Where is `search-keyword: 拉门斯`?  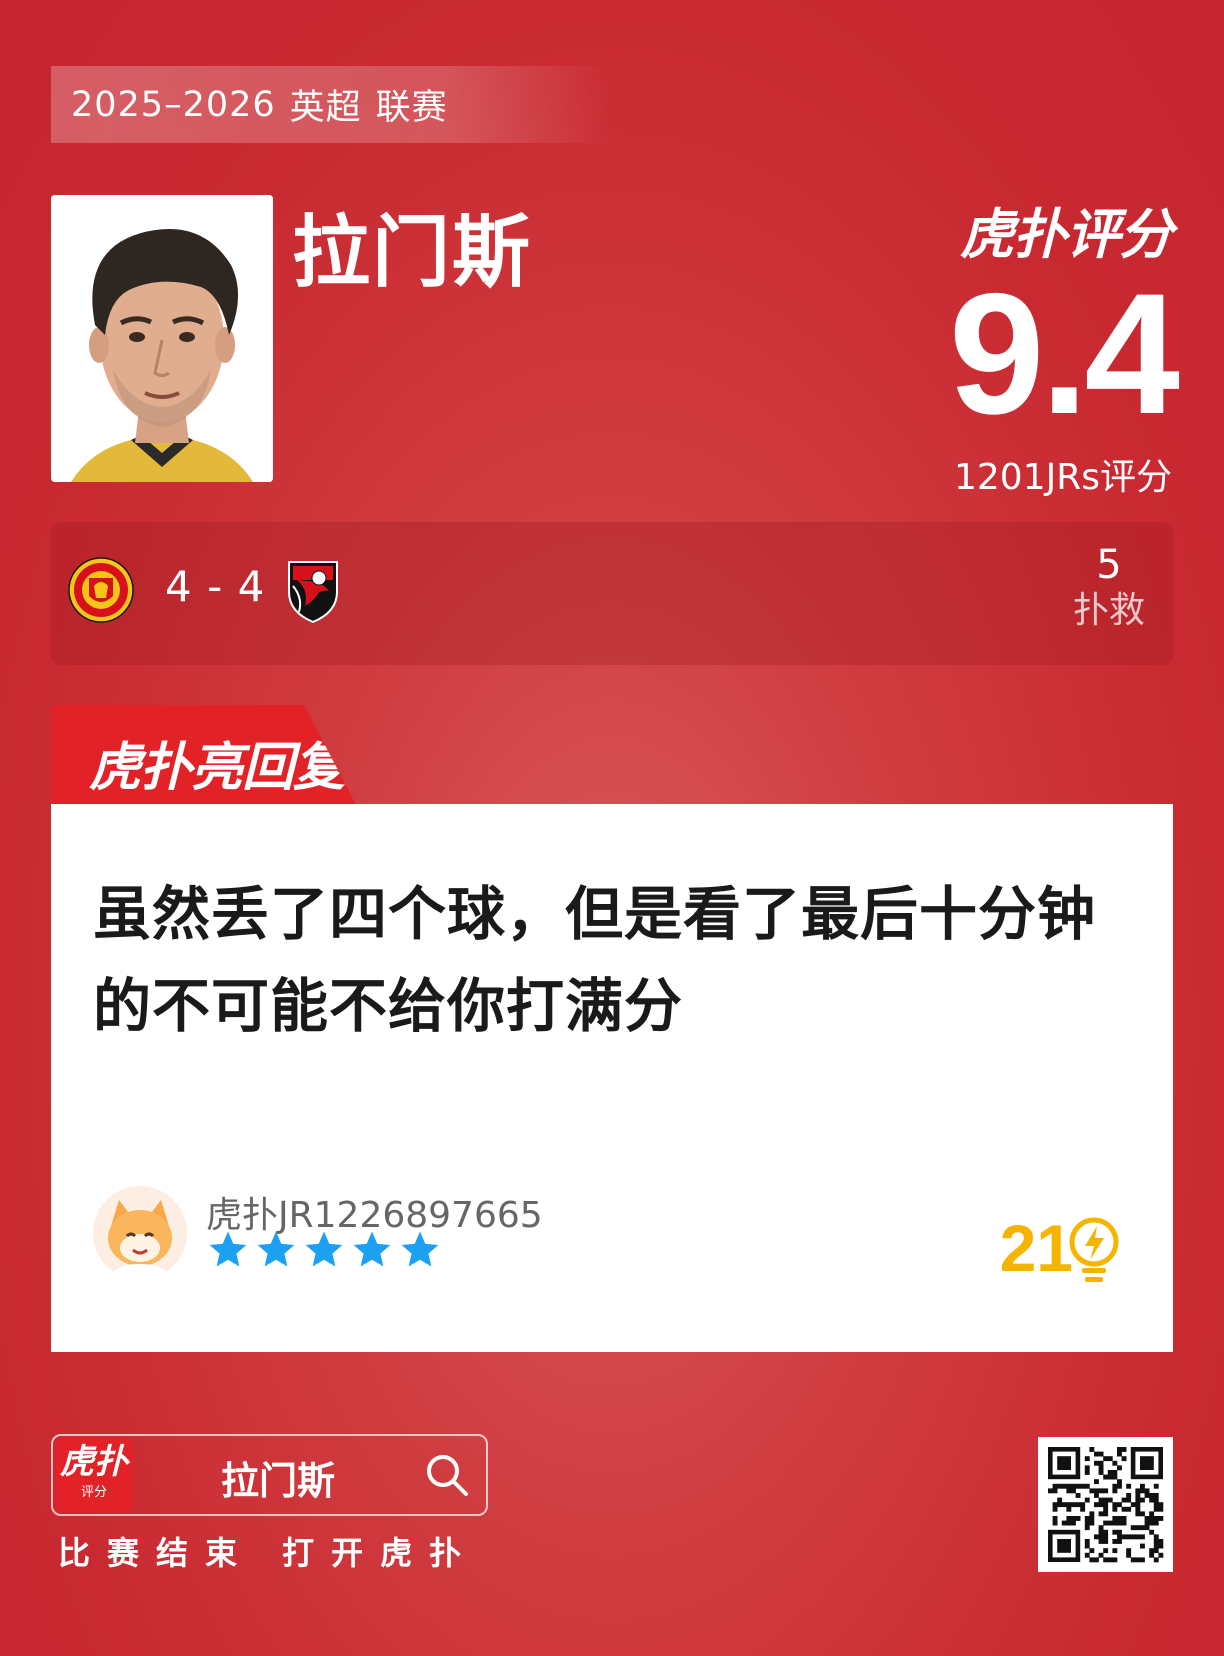 search-keyword: 拉门斯 is located at coordinates (278, 1477).